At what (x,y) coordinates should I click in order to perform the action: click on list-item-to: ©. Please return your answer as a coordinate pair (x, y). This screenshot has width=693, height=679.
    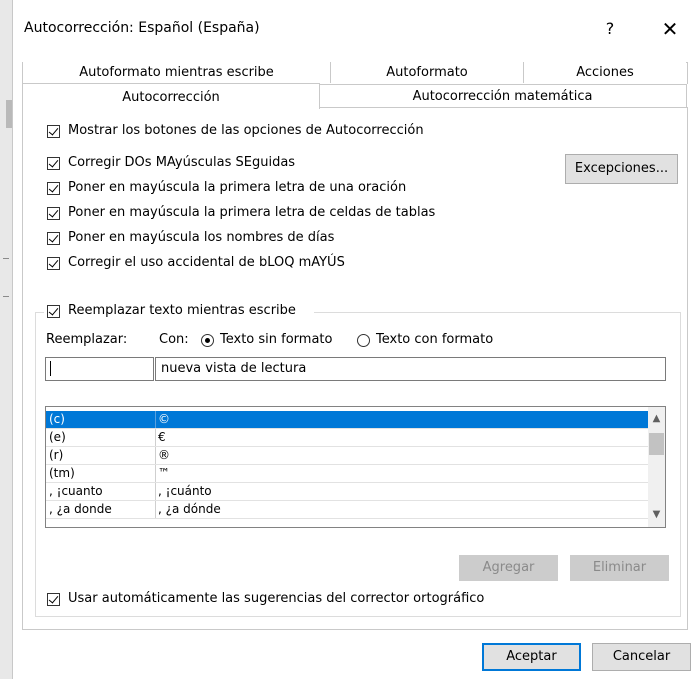
    Looking at the image, I should click on (164, 419).